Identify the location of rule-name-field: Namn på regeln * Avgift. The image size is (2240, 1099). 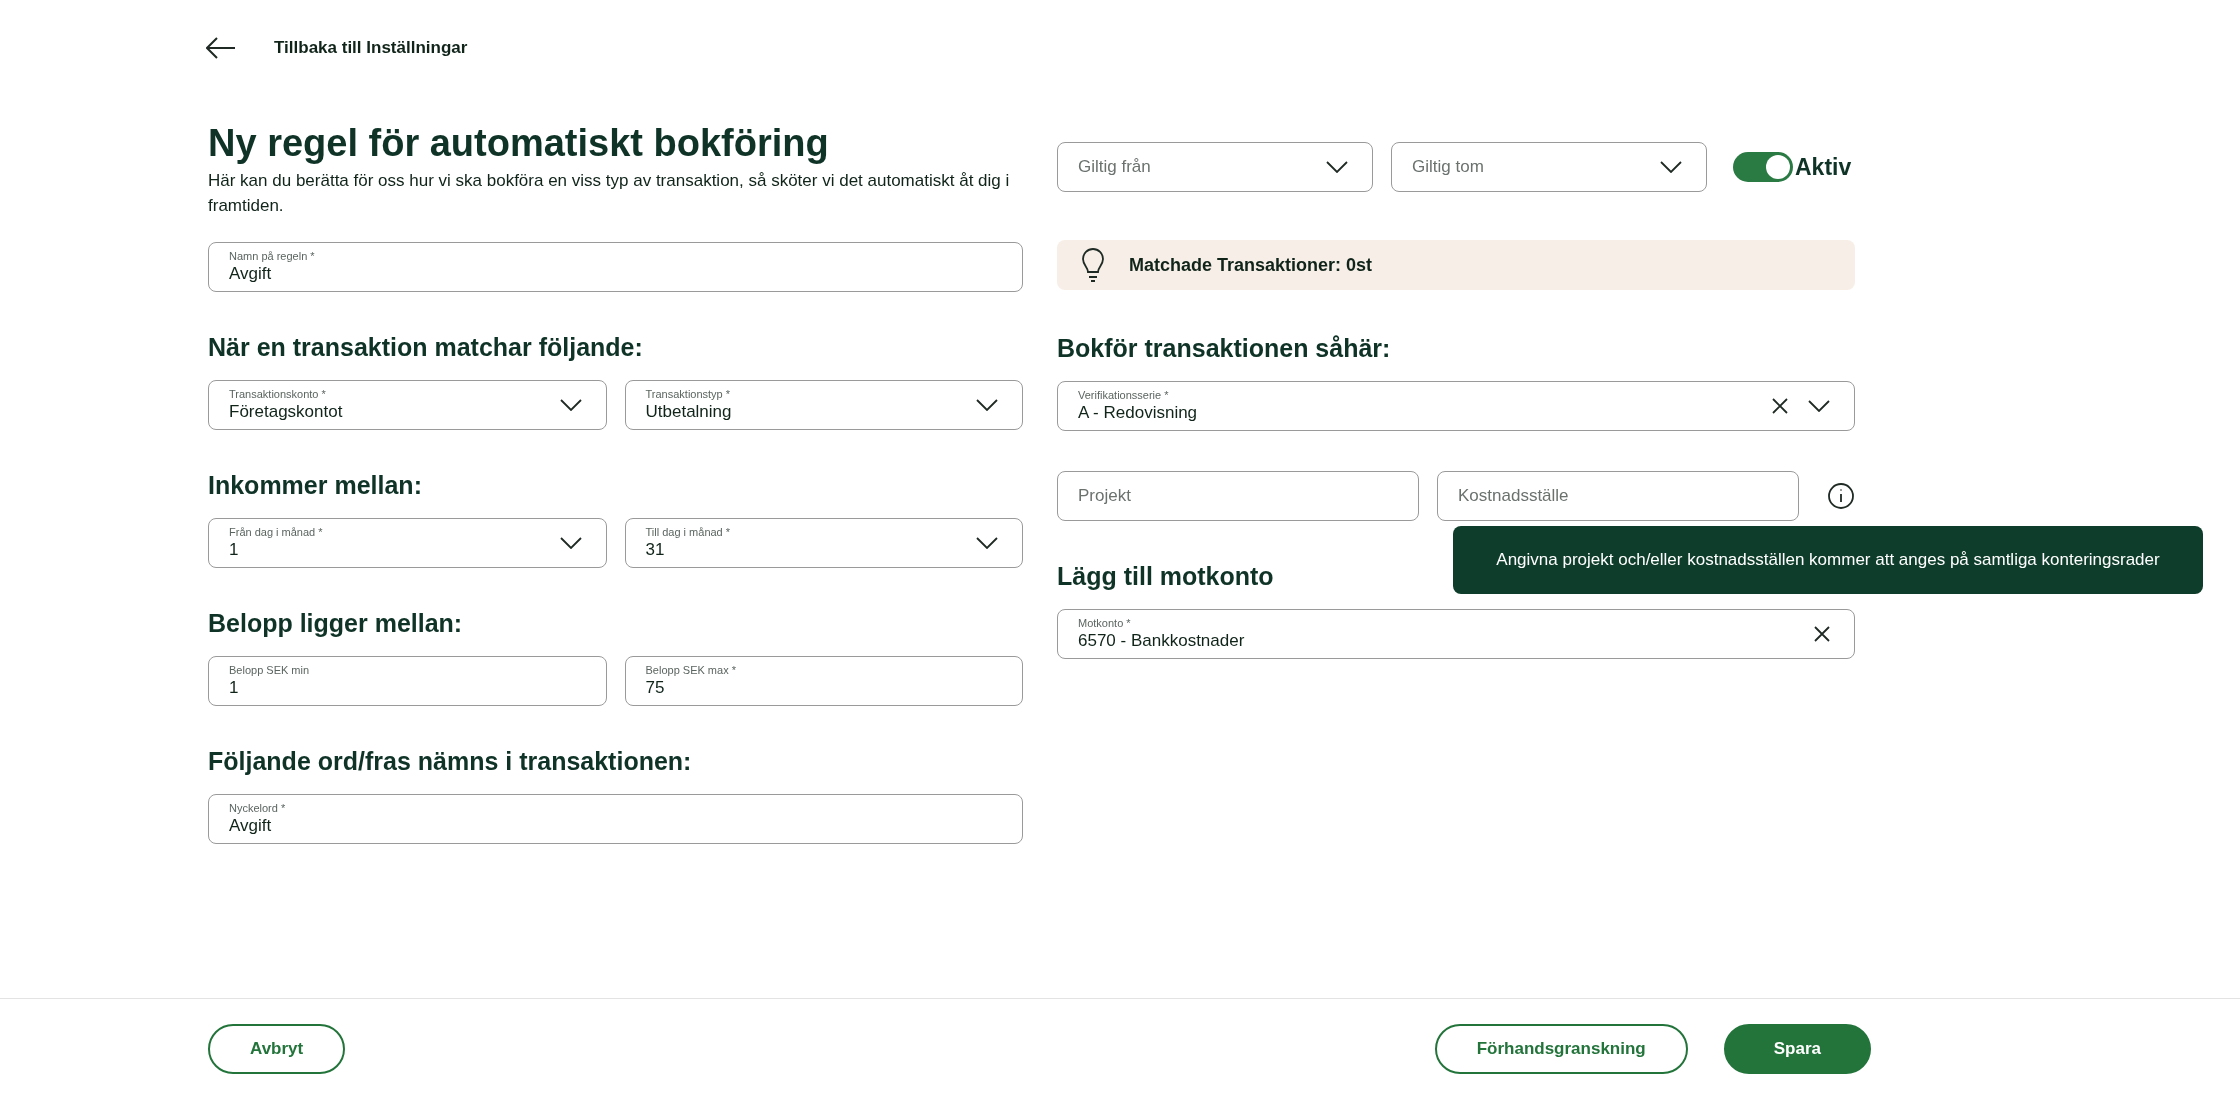
(615, 267).